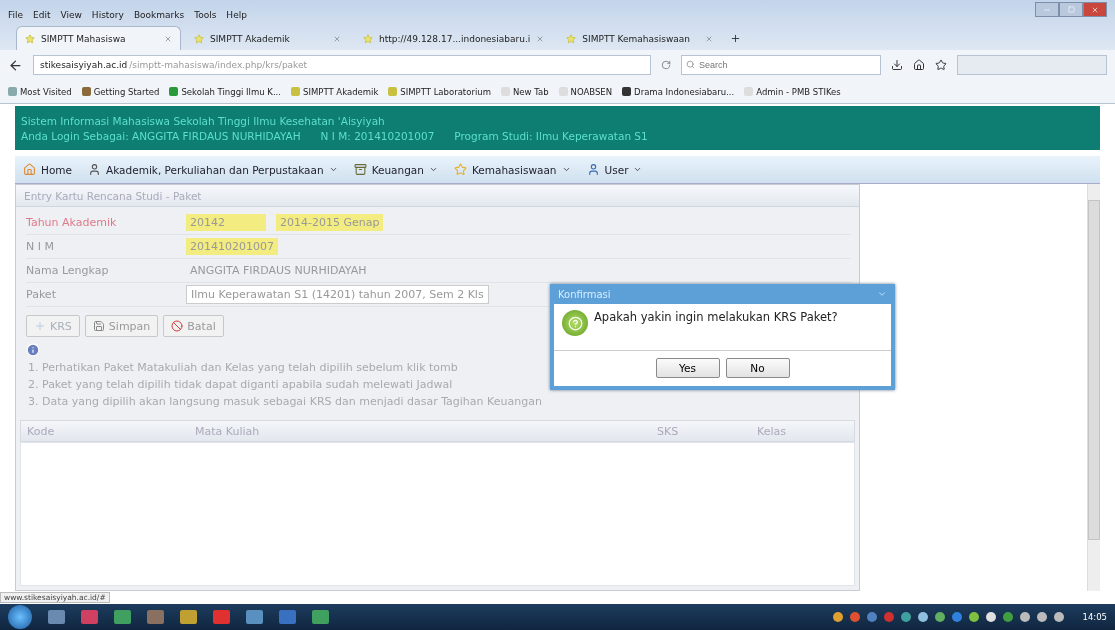 Image resolution: width=1115 pixels, height=630 pixels. What do you see at coordinates (1047, 9) in the screenshot?
I see `minimize-button` at bounding box center [1047, 9].